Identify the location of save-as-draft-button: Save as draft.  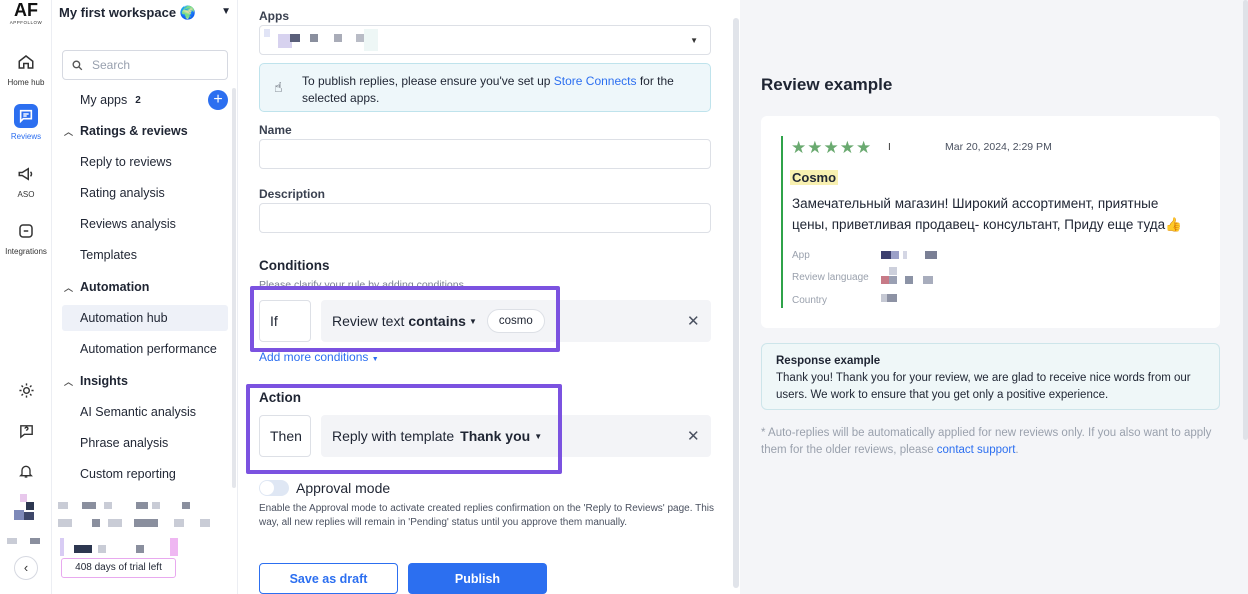
(328, 578).